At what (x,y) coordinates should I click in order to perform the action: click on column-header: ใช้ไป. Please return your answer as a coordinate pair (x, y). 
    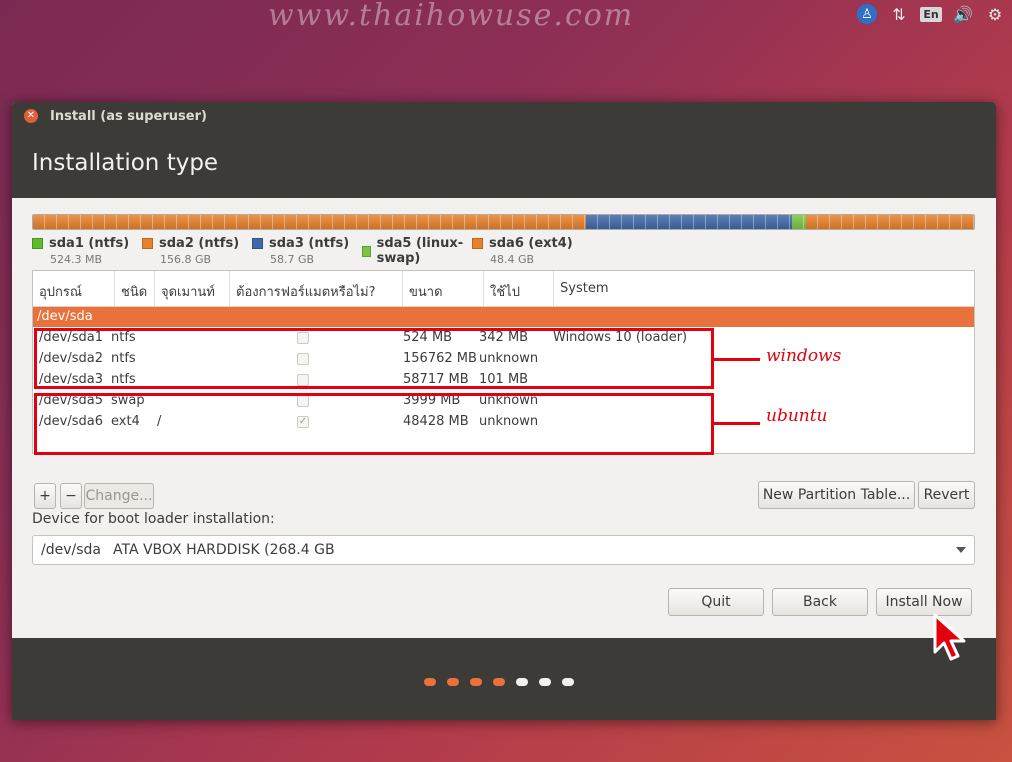
    Looking at the image, I should click on (519, 288).